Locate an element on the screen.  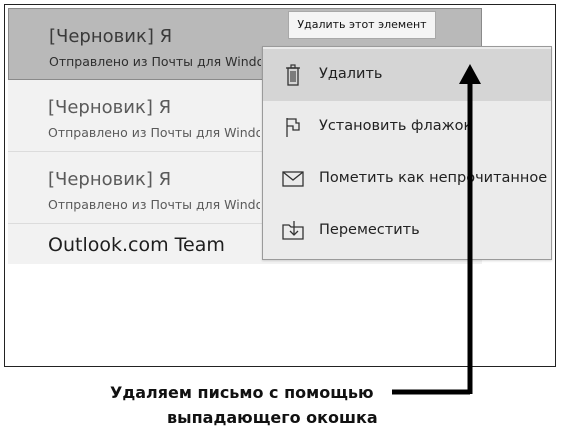
trash-icon is located at coordinates (293, 75).